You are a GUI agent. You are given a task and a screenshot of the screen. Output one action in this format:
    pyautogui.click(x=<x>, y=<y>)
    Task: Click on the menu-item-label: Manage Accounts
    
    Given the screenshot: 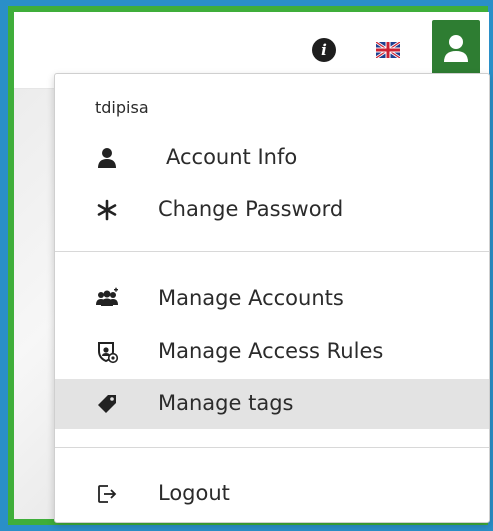 What is the action you would take?
    pyautogui.click(x=251, y=298)
    